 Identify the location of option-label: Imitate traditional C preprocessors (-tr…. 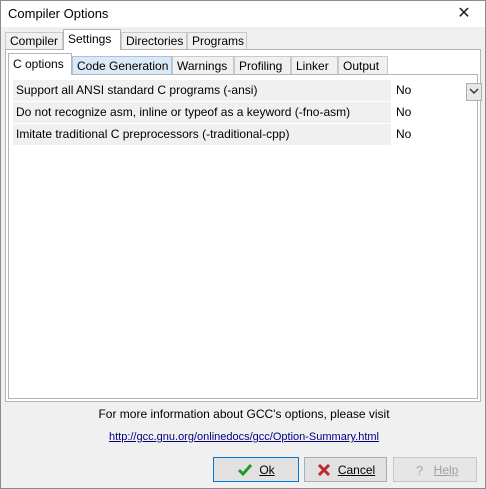
(202, 134).